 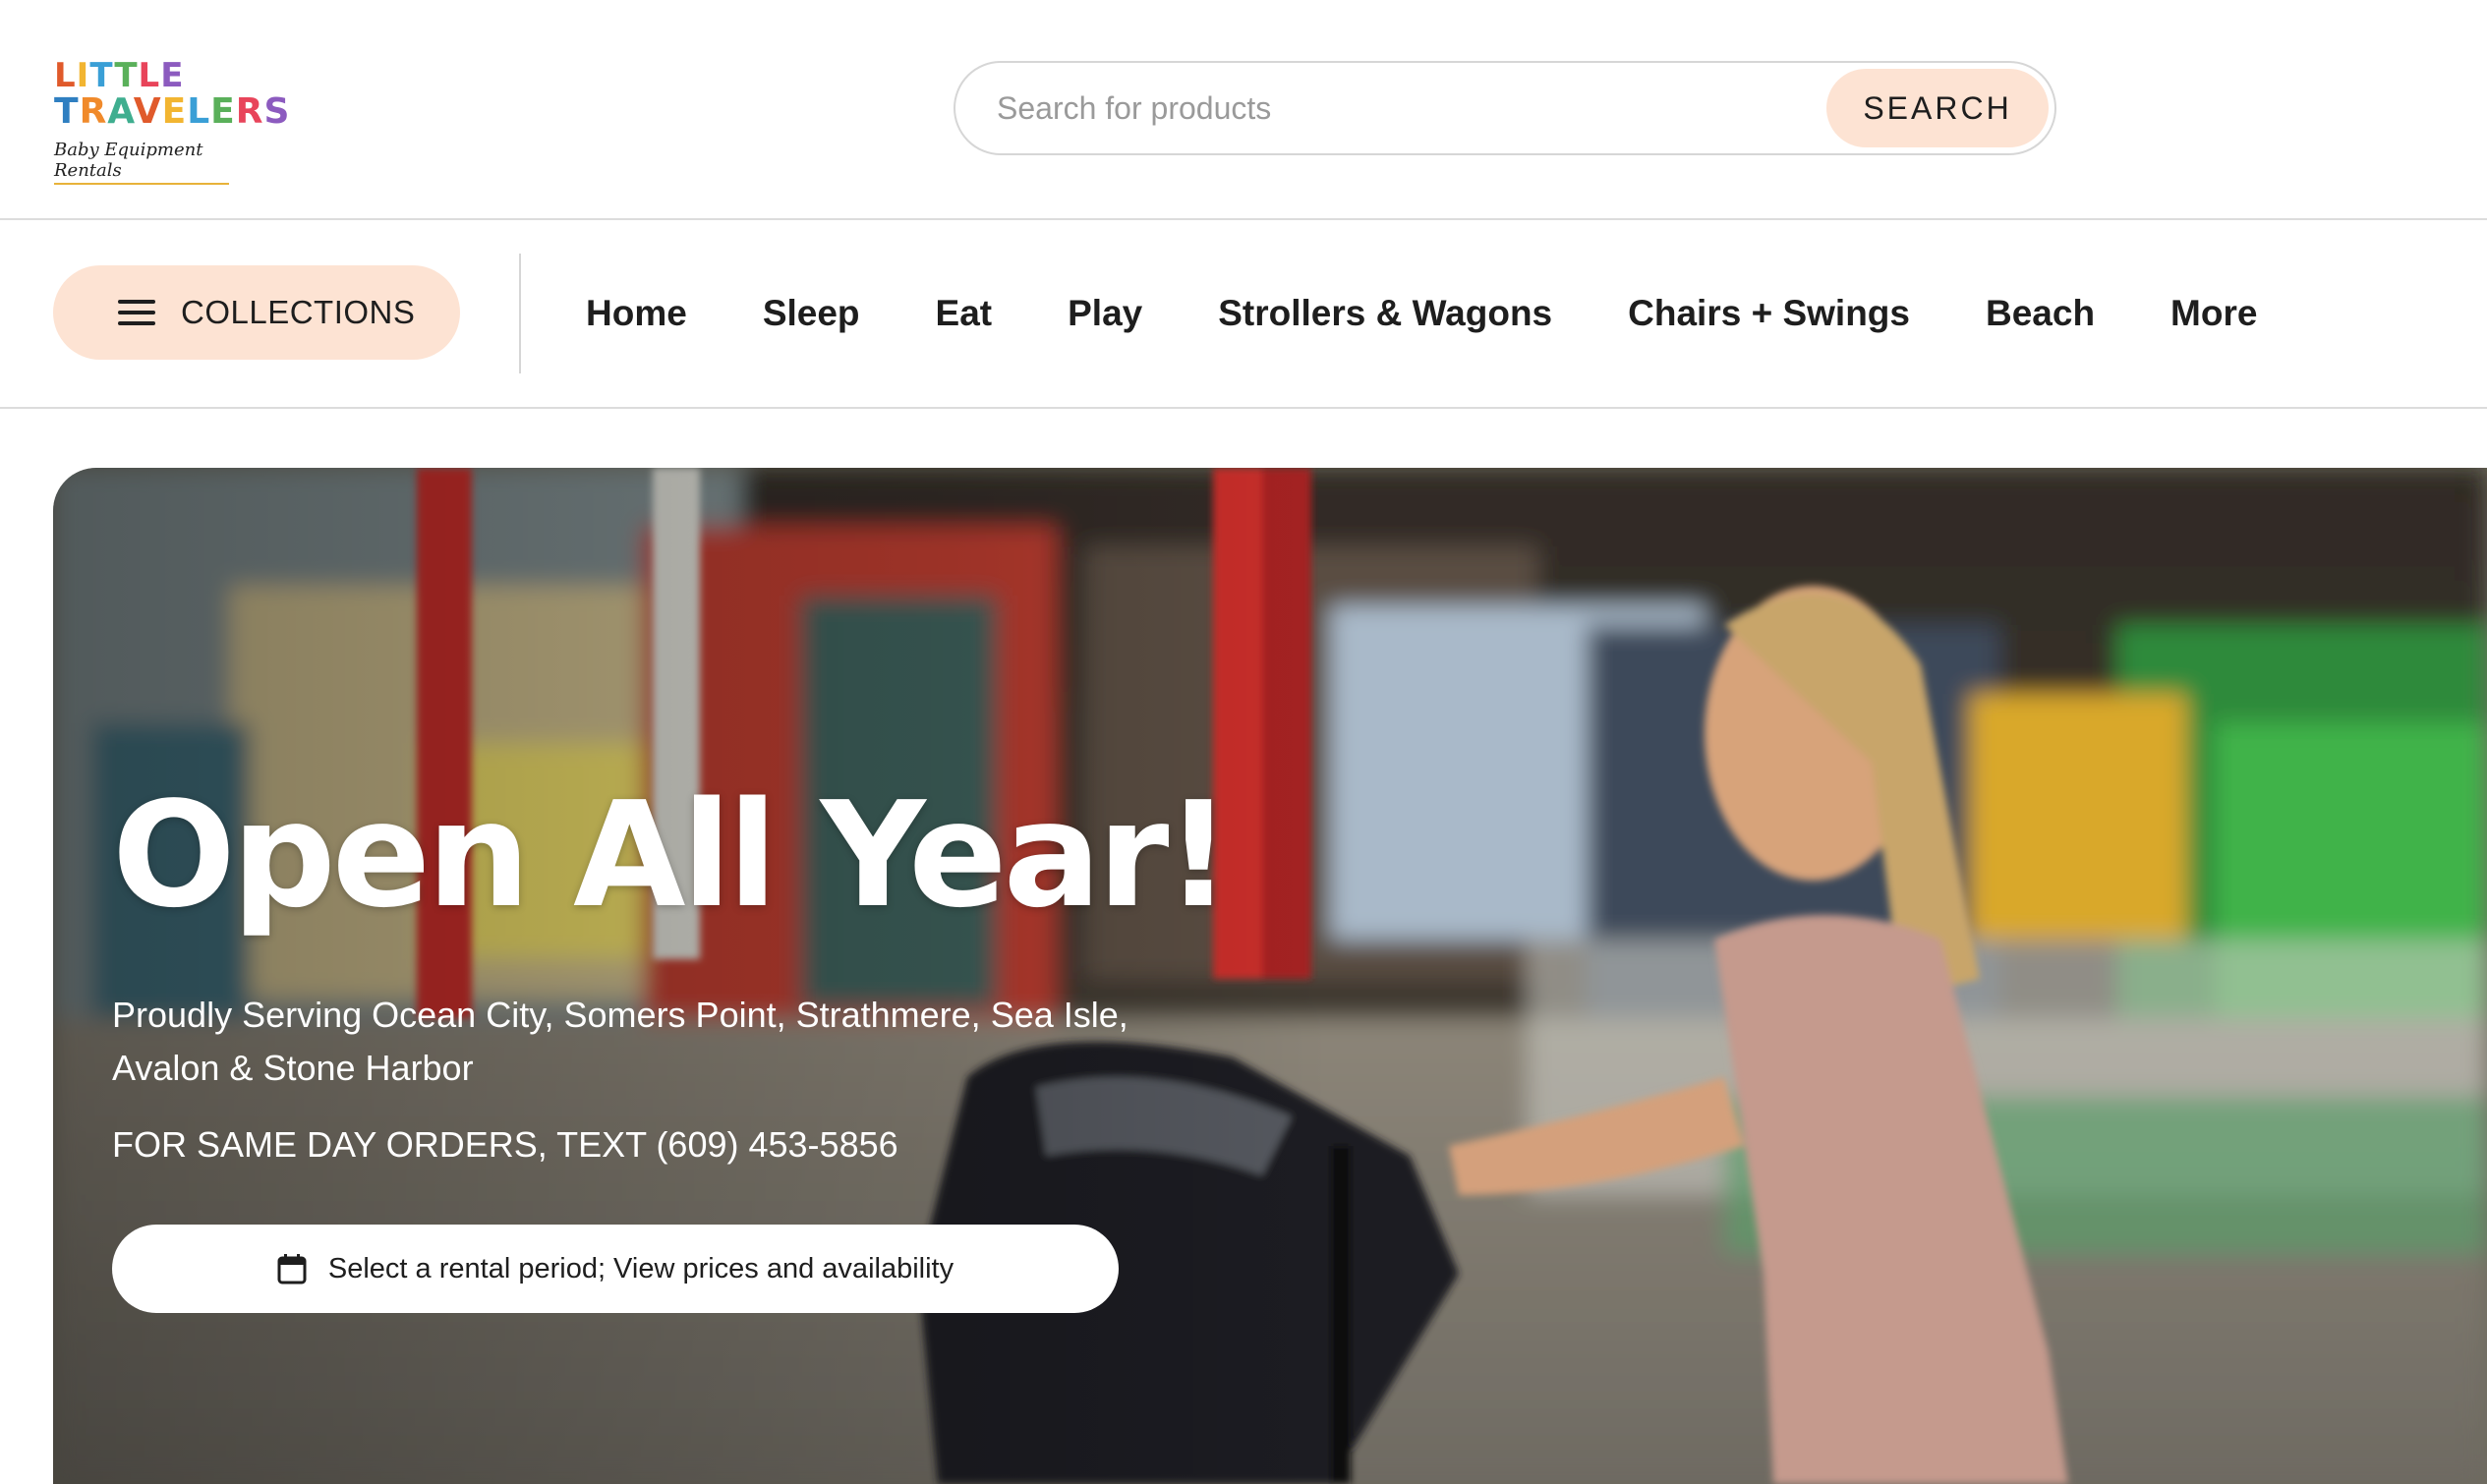 I want to click on collections-button: COLLECTIONS, so click(x=256, y=312).